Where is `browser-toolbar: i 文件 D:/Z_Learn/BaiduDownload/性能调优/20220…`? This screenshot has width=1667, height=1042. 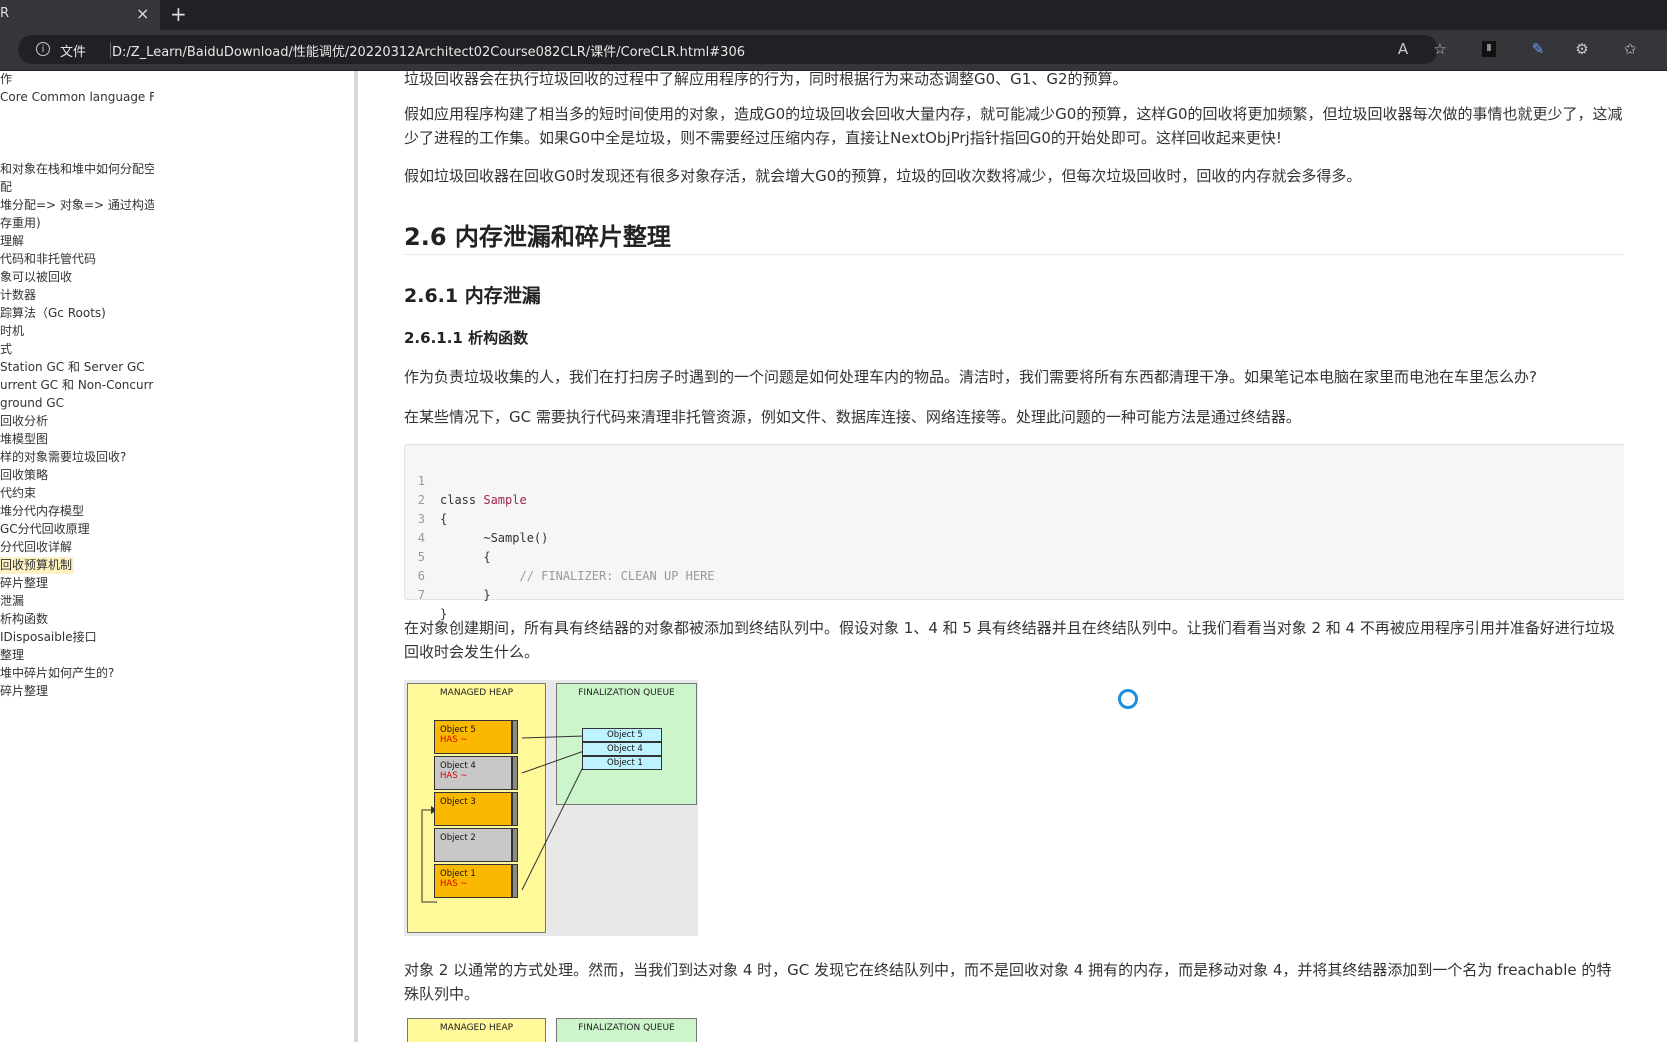 browser-toolbar: i 文件 D:/Z_Learn/BaiduDownload/性能调优/20220… is located at coordinates (833, 50).